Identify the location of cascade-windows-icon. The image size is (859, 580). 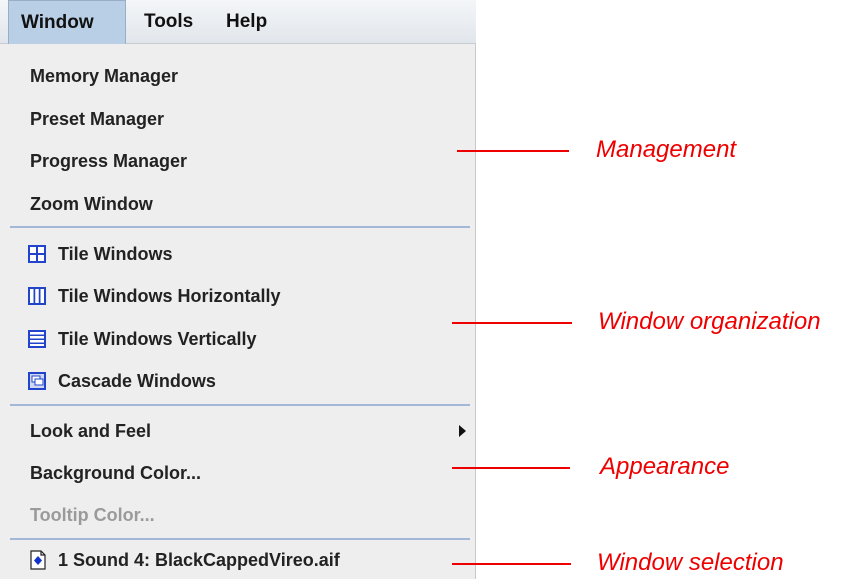
(37, 381).